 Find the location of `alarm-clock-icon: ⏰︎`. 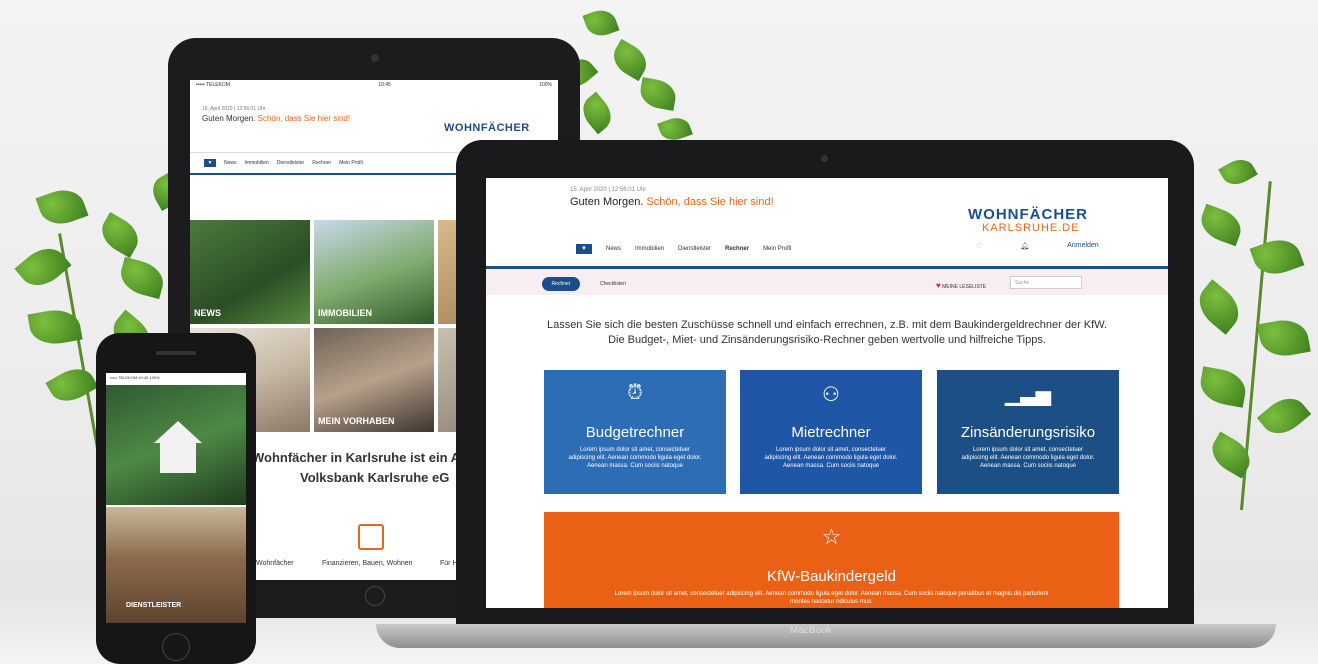

alarm-clock-icon: ⏰︎ is located at coordinates (635, 393).